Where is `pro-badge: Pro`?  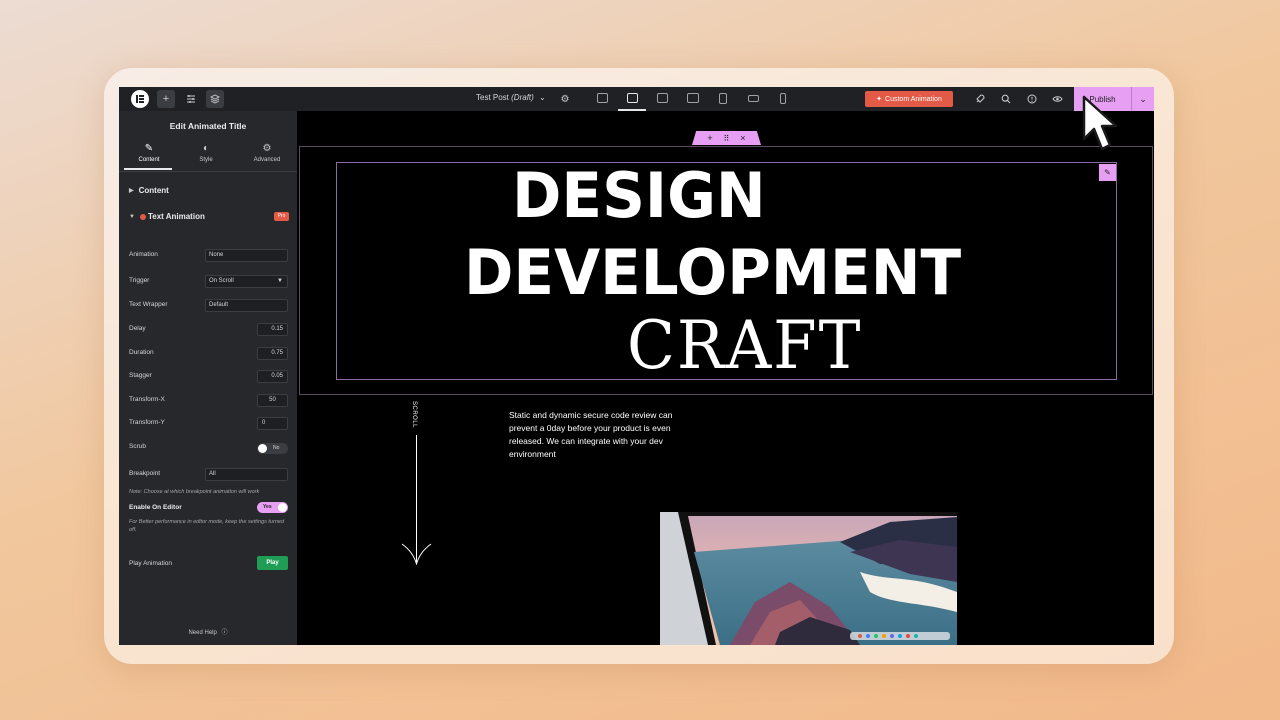
pro-badge: Pro is located at coordinates (281, 216).